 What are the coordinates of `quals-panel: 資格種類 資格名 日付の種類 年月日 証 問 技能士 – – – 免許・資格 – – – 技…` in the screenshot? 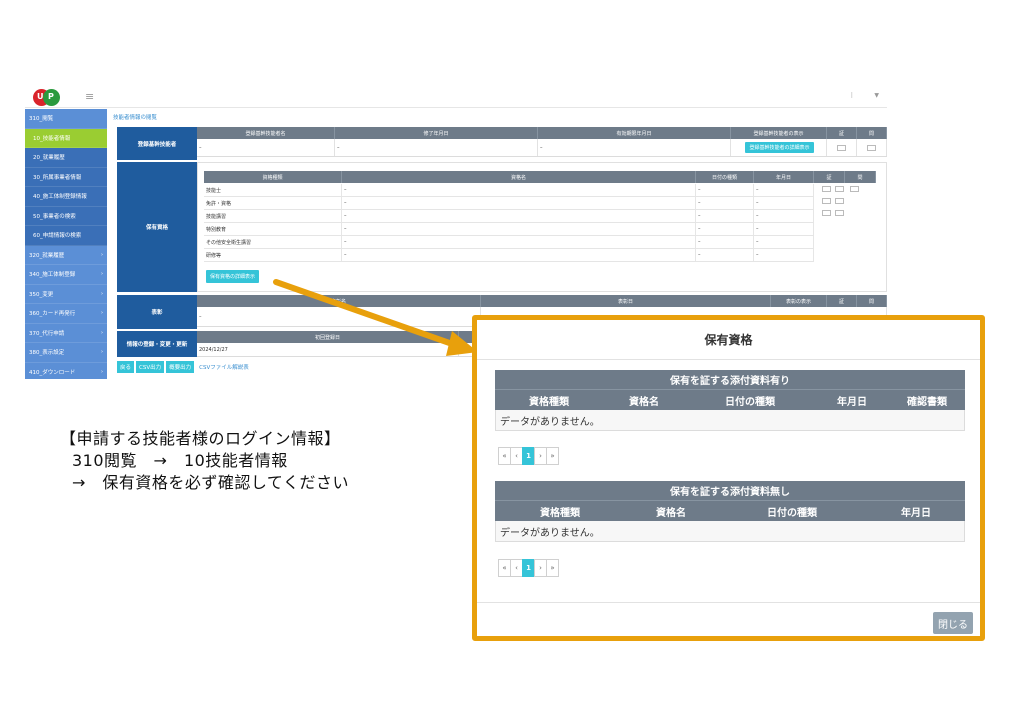 It's located at (542, 227).